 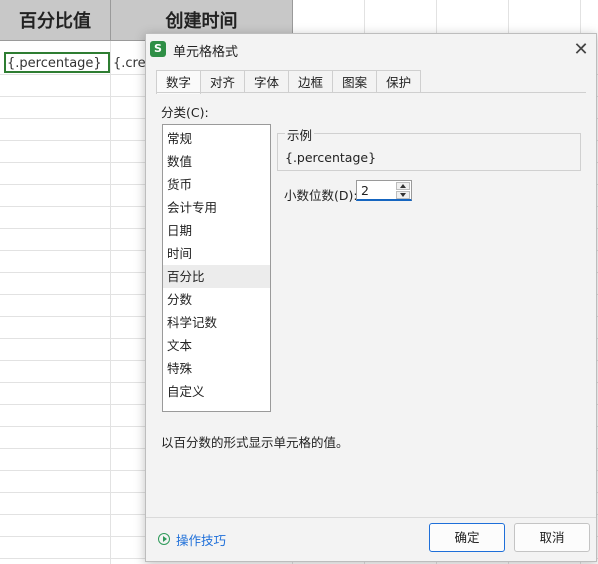 What do you see at coordinates (581, 50) in the screenshot?
I see `close-icon: ✕` at bounding box center [581, 50].